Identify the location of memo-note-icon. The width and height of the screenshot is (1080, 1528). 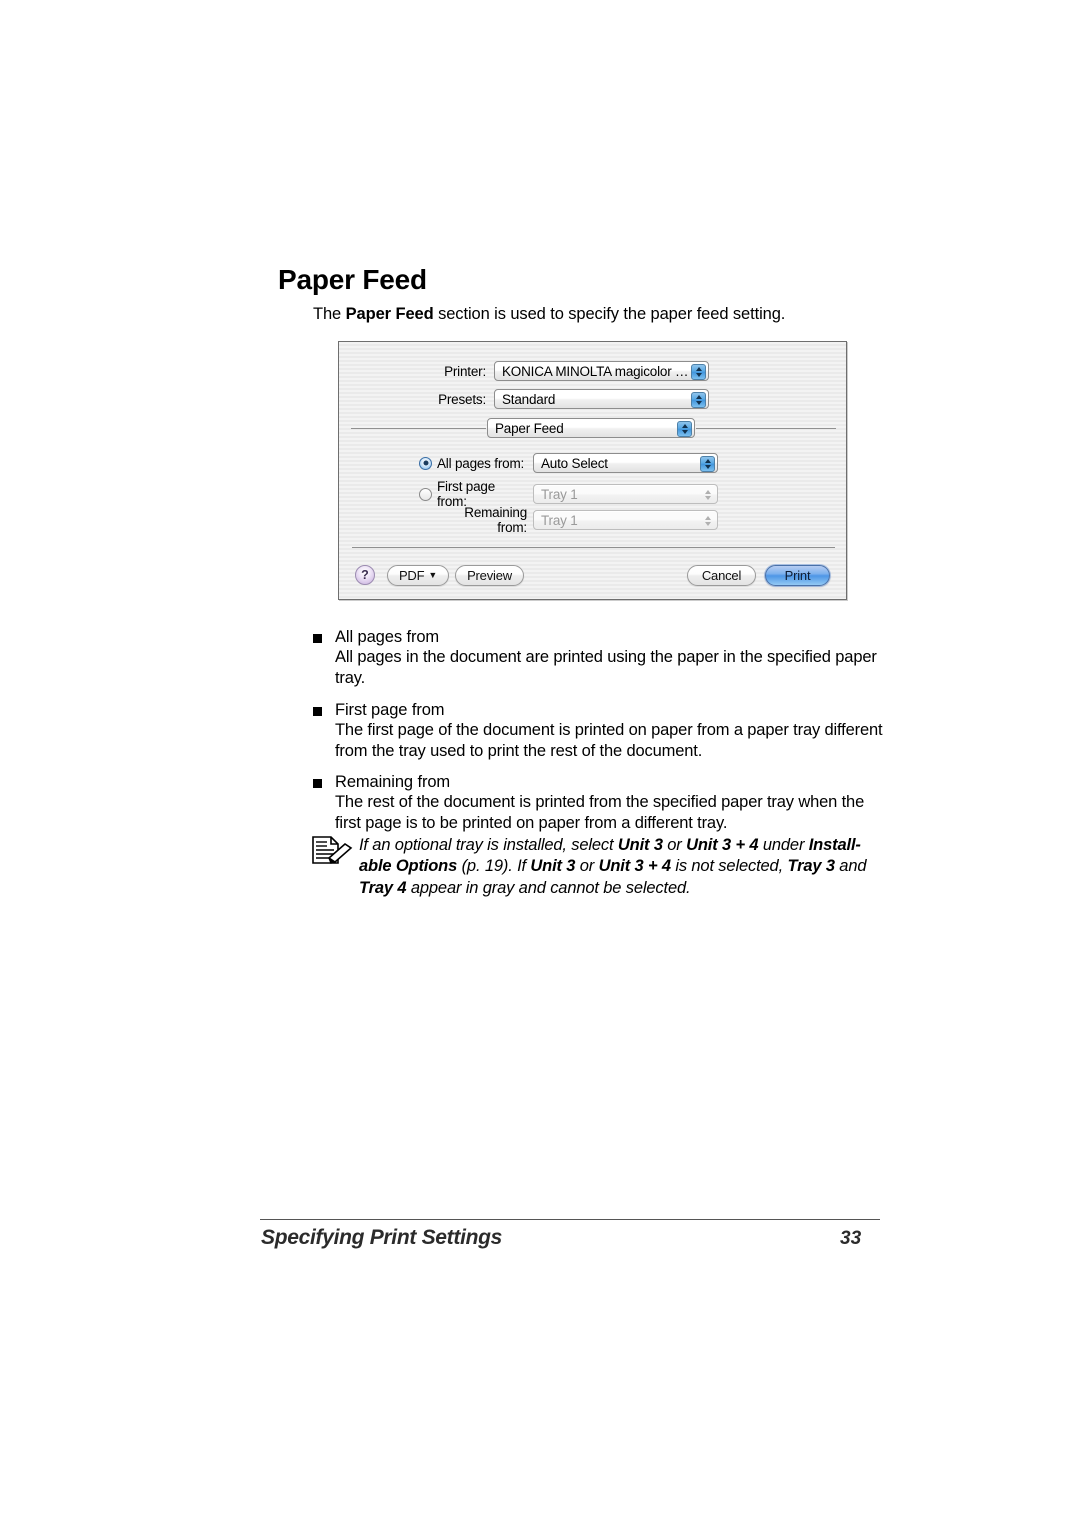
(334, 853).